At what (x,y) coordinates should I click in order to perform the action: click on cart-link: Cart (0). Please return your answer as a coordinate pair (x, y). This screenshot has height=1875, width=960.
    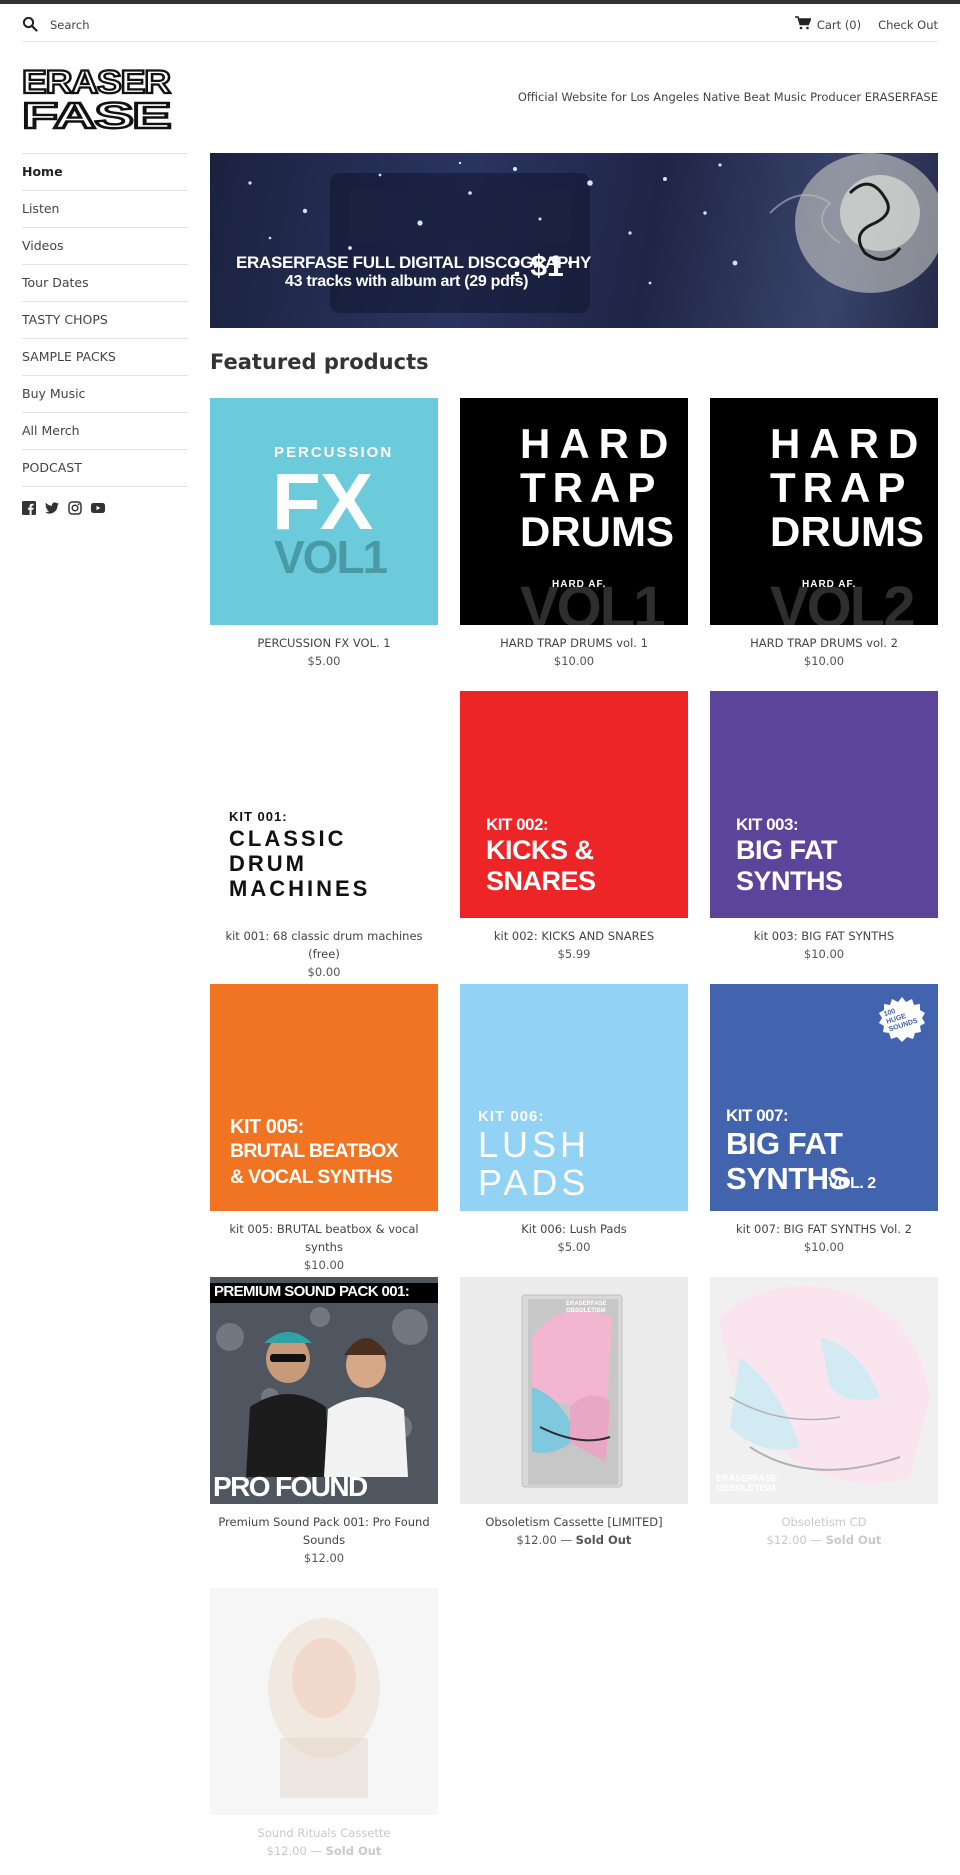
    Looking at the image, I should click on (828, 24).